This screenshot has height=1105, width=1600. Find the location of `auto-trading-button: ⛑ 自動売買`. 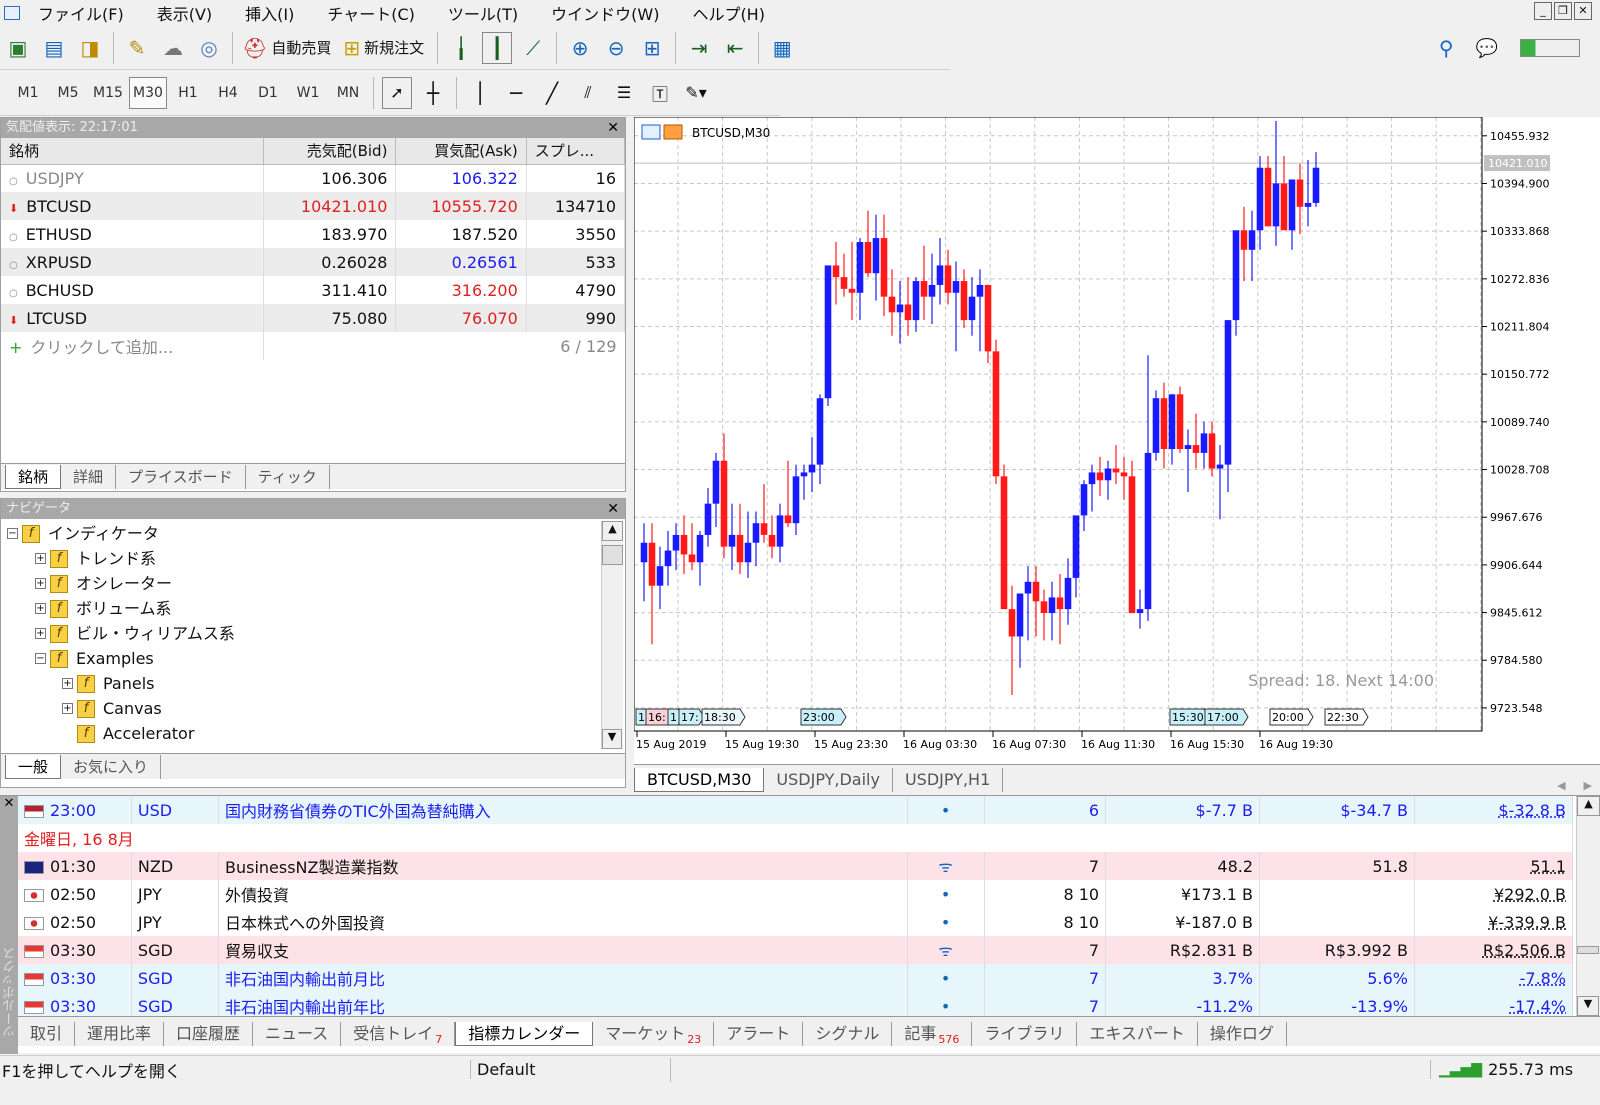

auto-trading-button: ⛑ 自動売買 is located at coordinates (286, 48).